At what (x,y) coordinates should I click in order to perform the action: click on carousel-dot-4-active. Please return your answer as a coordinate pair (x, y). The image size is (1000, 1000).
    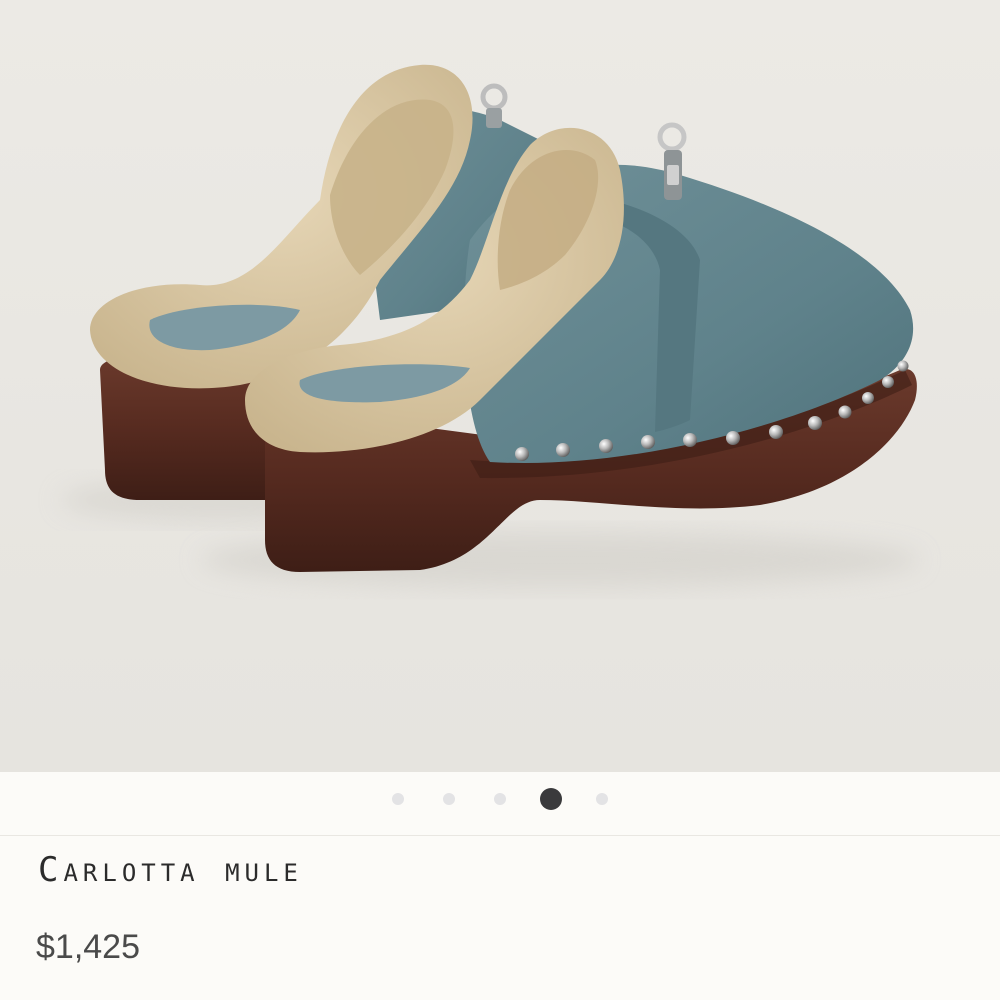
    Looking at the image, I should click on (551, 799).